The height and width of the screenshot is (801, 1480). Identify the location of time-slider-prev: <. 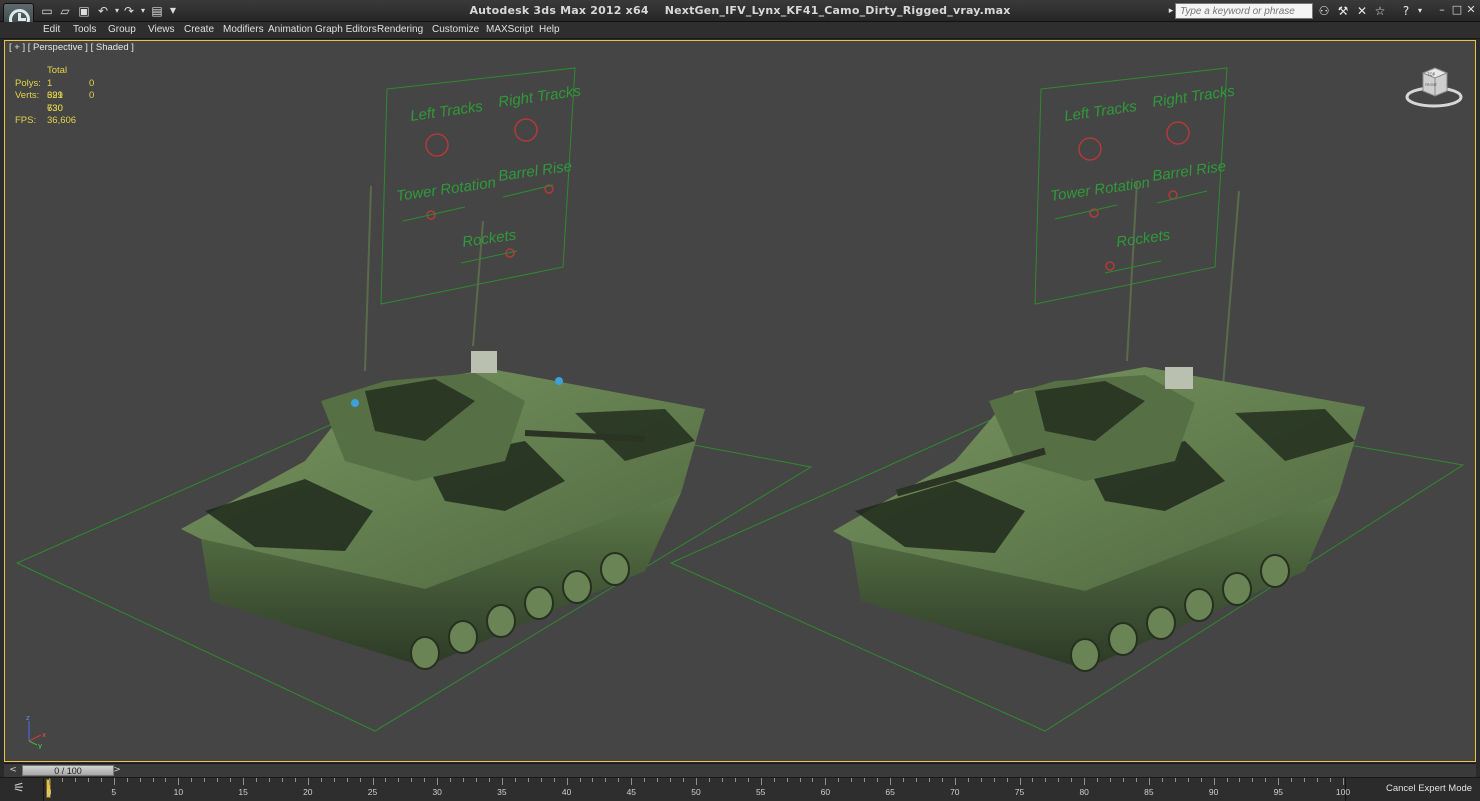
(13, 770).